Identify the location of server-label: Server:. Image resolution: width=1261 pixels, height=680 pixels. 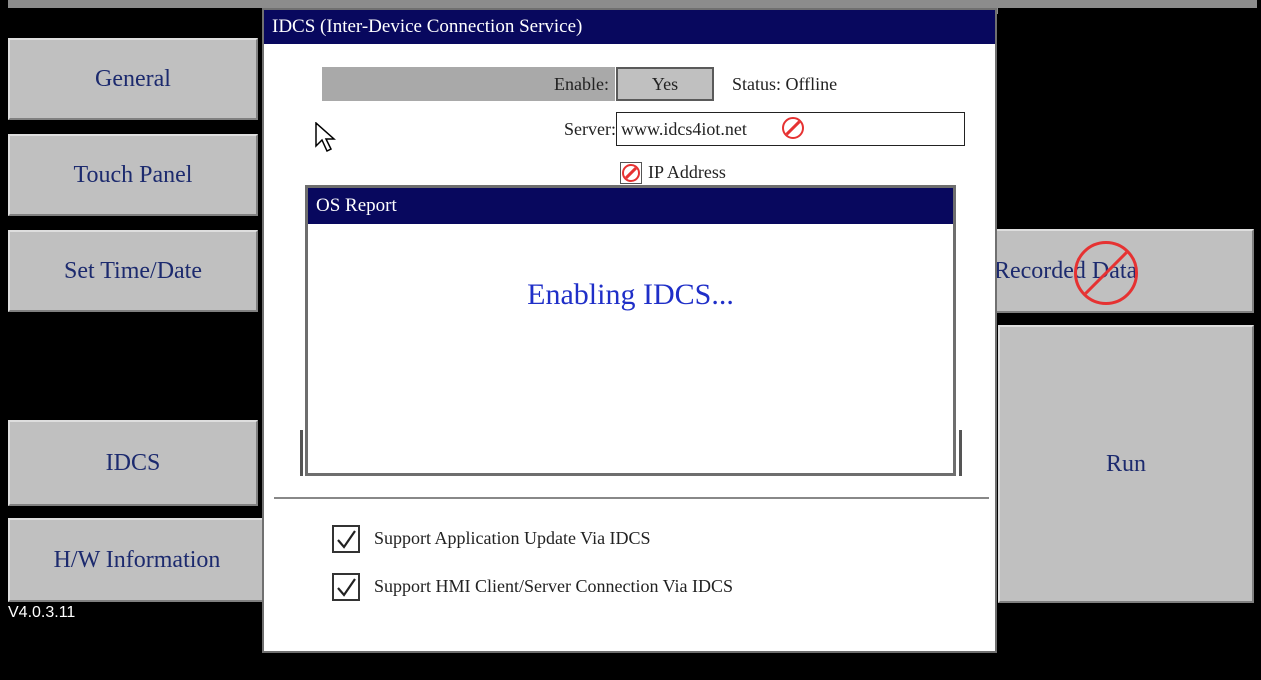
(590, 129).